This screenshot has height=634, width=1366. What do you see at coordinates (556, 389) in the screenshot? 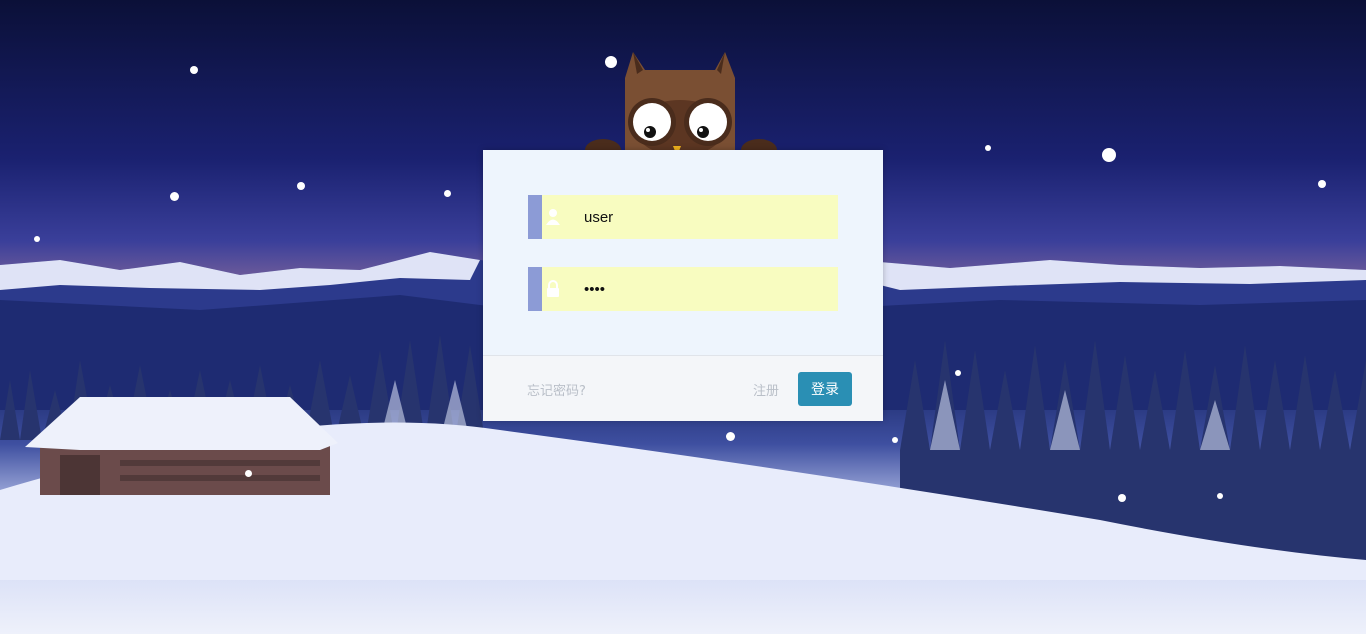
I see `forgot-password-link: 忘记密码?` at bounding box center [556, 389].